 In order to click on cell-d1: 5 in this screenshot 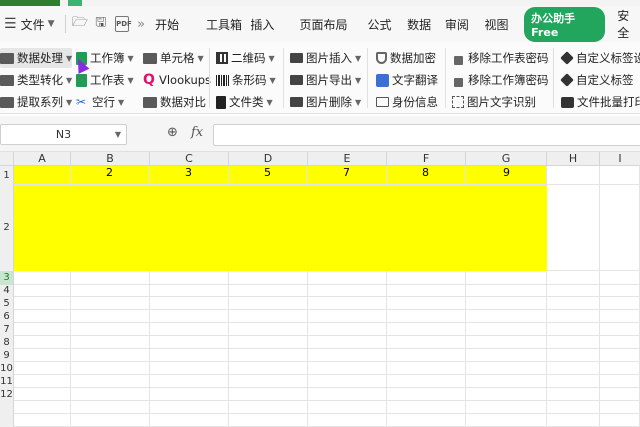, I will do `click(268, 175)`.